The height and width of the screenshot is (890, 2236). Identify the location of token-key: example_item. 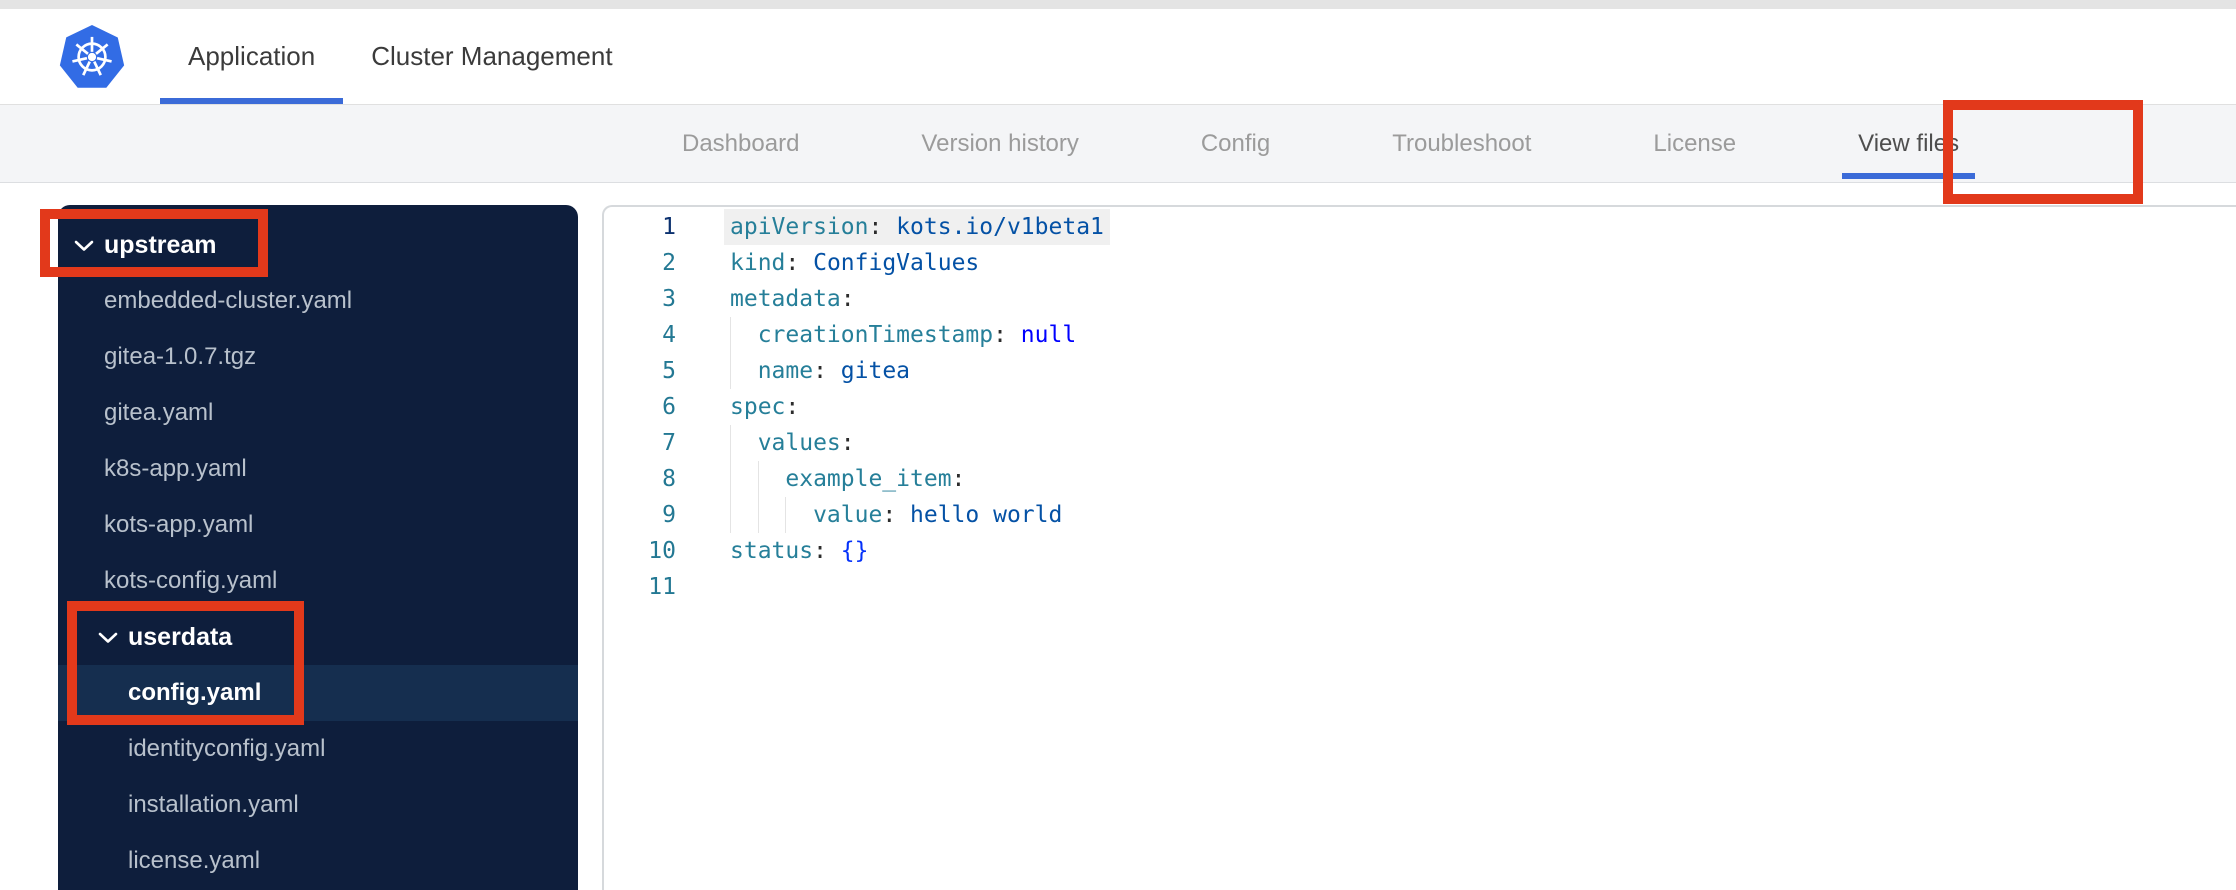
(868, 479).